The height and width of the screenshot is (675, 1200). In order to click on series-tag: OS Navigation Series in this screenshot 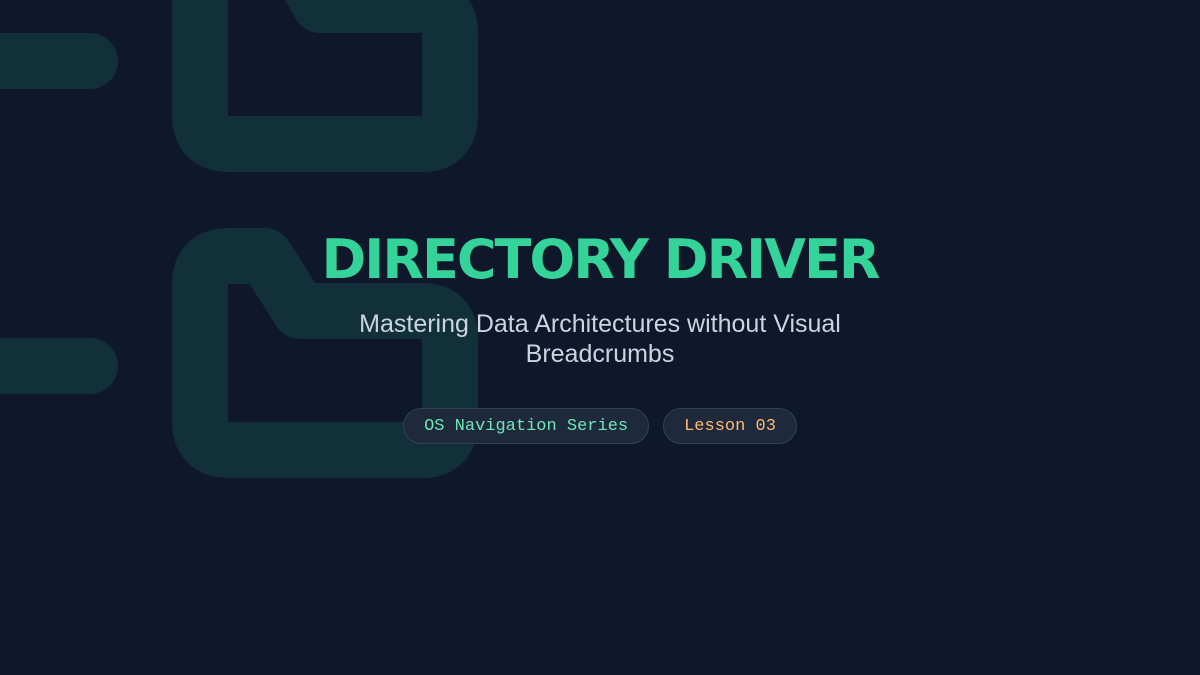, I will do `click(526, 426)`.